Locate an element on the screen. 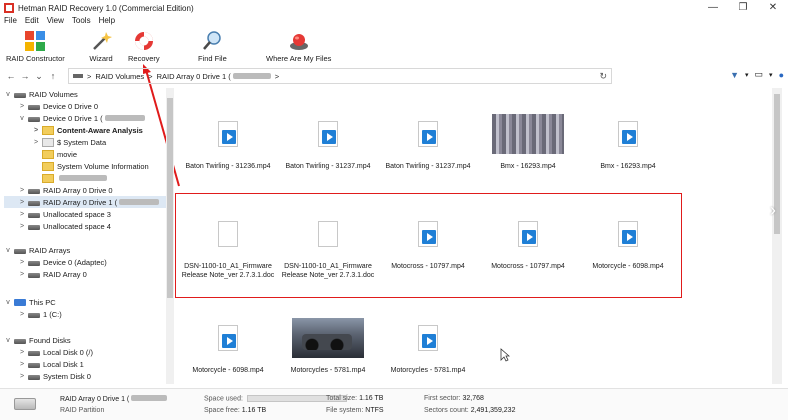 This screenshot has width=788, height=420. back-arrow-icon: ← is located at coordinates (11, 76).